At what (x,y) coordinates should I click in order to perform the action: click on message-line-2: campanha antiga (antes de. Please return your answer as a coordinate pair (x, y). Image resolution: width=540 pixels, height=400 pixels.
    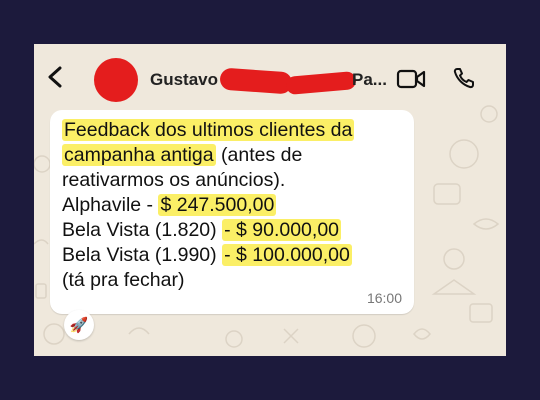
    Looking at the image, I should click on (182, 155).